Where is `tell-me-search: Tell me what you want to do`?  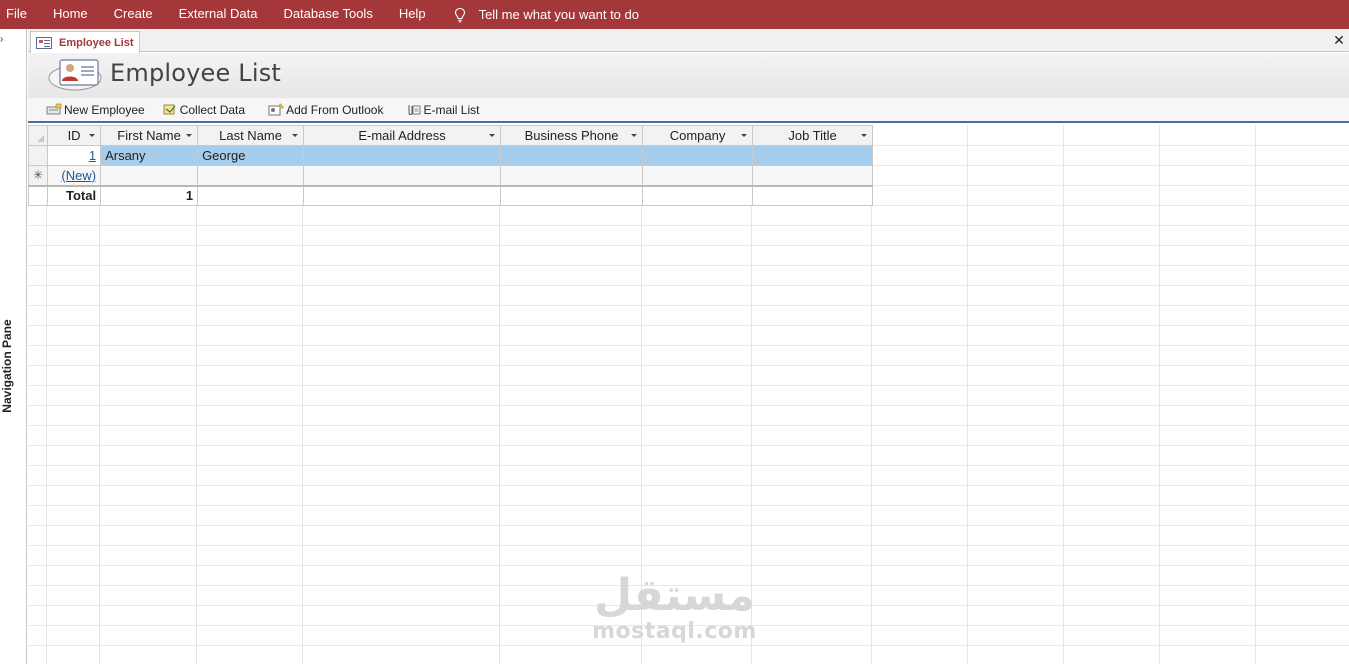
tell-me-search: Tell me what you want to do is located at coordinates (546, 14).